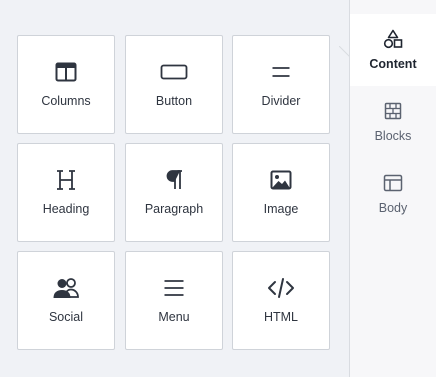 The image size is (436, 377). What do you see at coordinates (393, 64) in the screenshot?
I see `tab-label: Content` at bounding box center [393, 64].